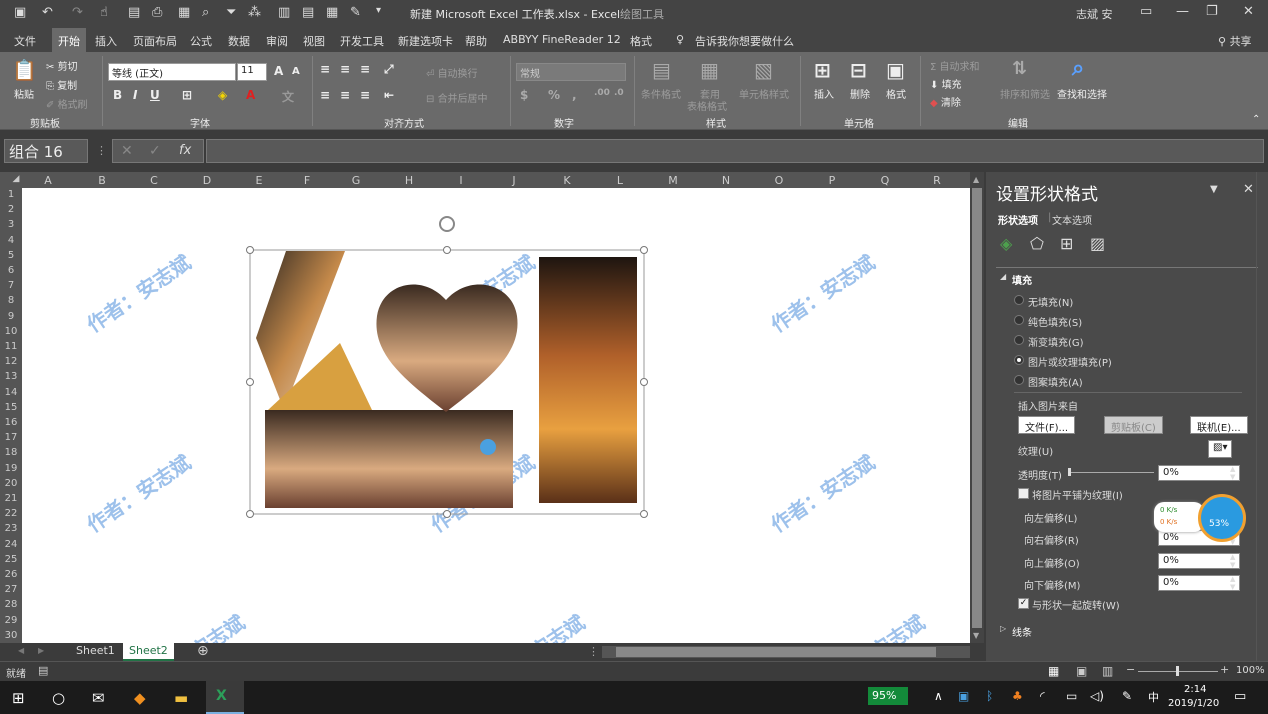 The height and width of the screenshot is (714, 1268). I want to click on increase-decimal-icon: .00, so click(602, 93).